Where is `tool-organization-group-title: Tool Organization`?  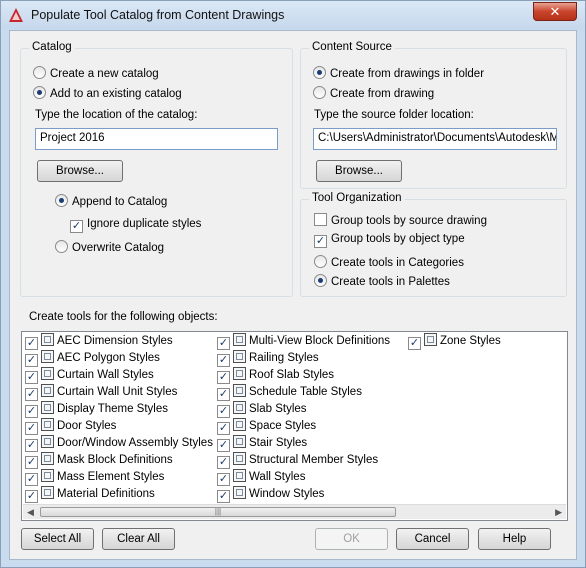 tool-organization-group-title: Tool Organization is located at coordinates (357, 198).